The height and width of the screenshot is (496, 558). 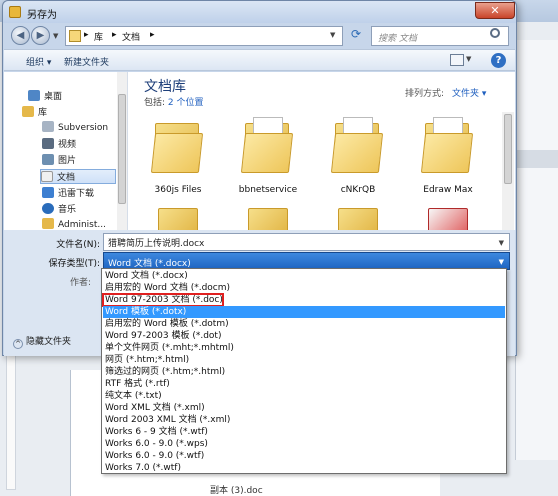 I want to click on arrange-by-dropdown: 文件夹 ▾, so click(x=469, y=92).